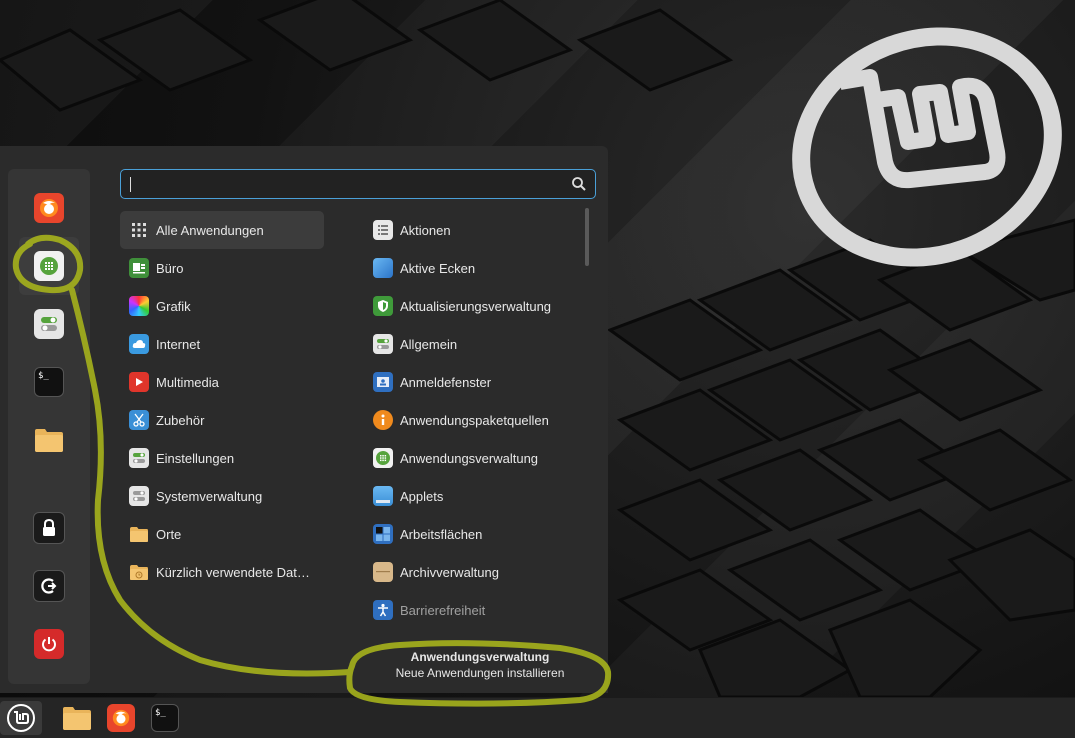 This screenshot has width=1075, height=738. What do you see at coordinates (139, 306) in the screenshot?
I see `graphics-icon` at bounding box center [139, 306].